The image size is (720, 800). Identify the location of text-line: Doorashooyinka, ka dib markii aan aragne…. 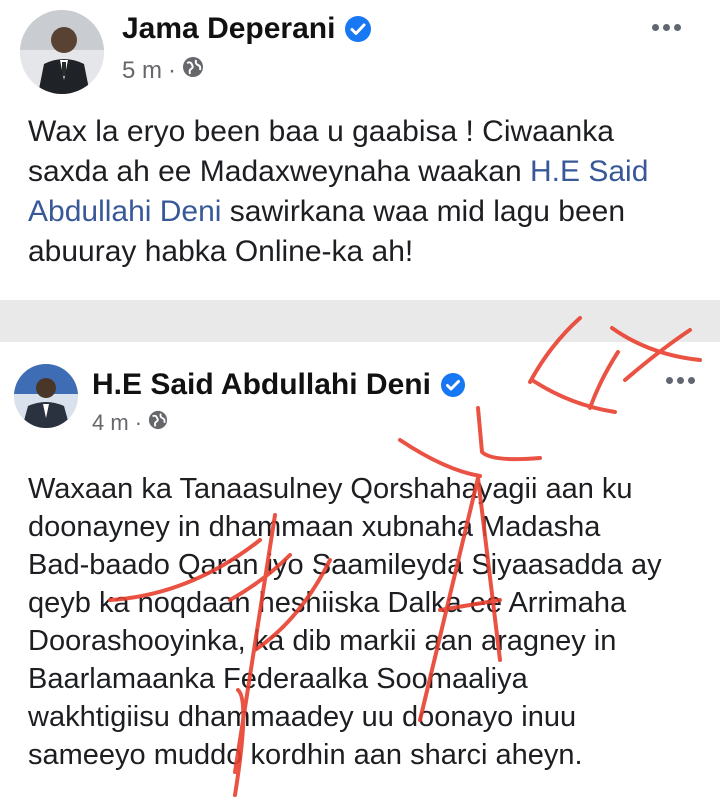
(322, 641).